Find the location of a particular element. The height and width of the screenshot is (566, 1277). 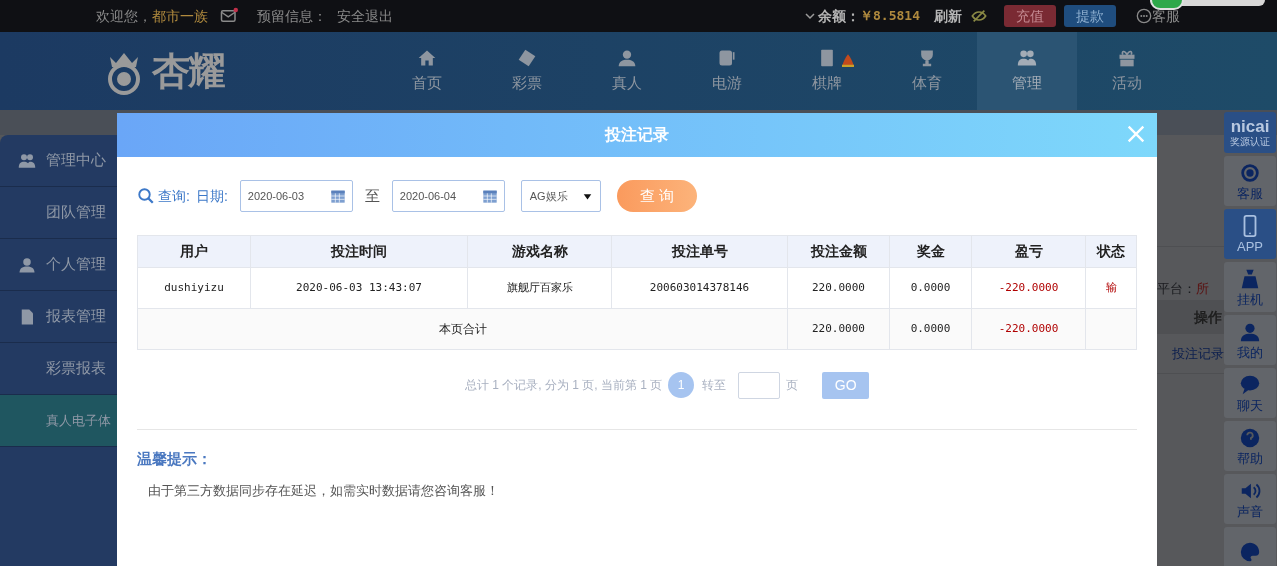

sidebar-item: 真人电子体 is located at coordinates (58, 421).